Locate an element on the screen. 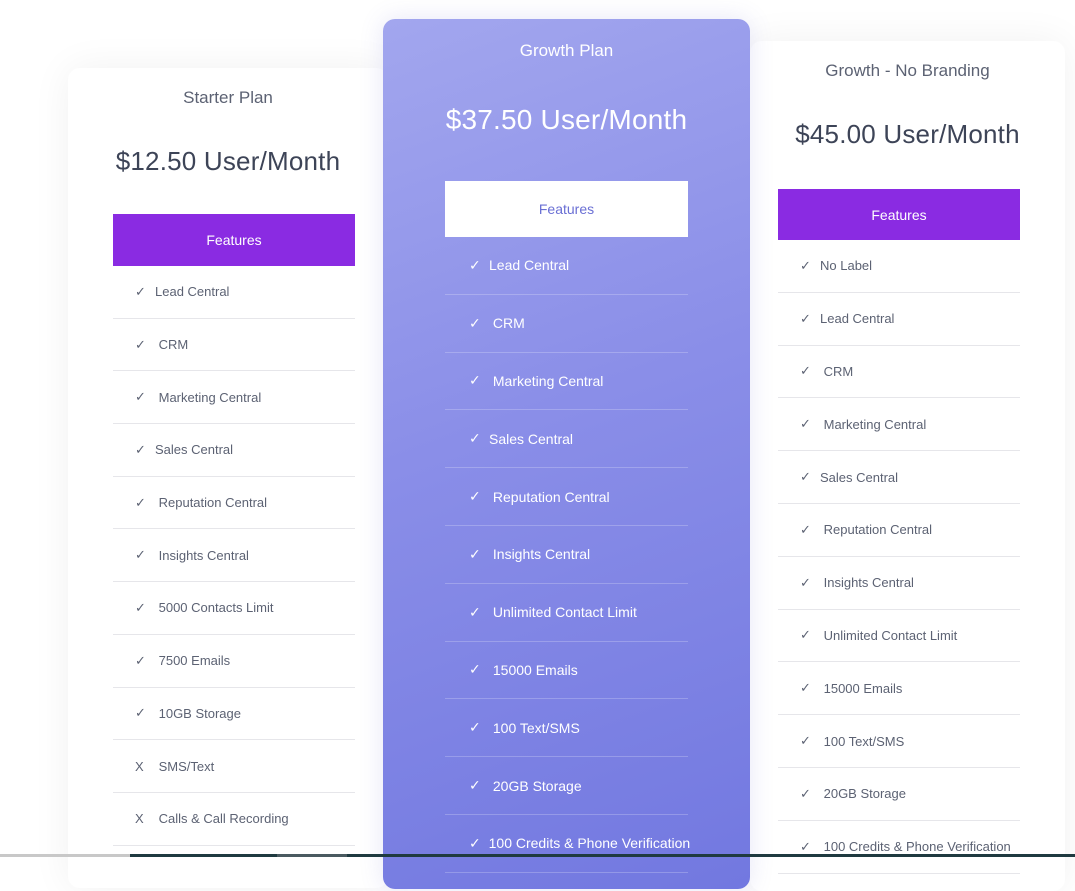  feature-item: X SMS/Text is located at coordinates (234, 766).